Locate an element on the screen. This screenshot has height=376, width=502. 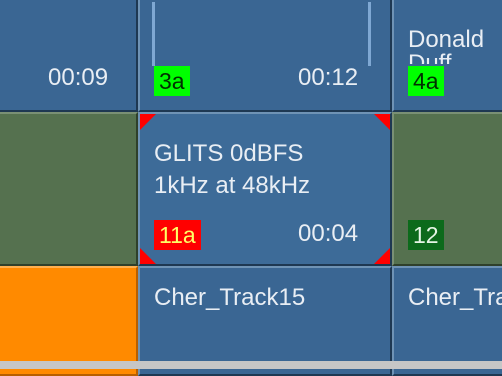
cart-title-line1: GLITS 0dBFS is located at coordinates (229, 153).